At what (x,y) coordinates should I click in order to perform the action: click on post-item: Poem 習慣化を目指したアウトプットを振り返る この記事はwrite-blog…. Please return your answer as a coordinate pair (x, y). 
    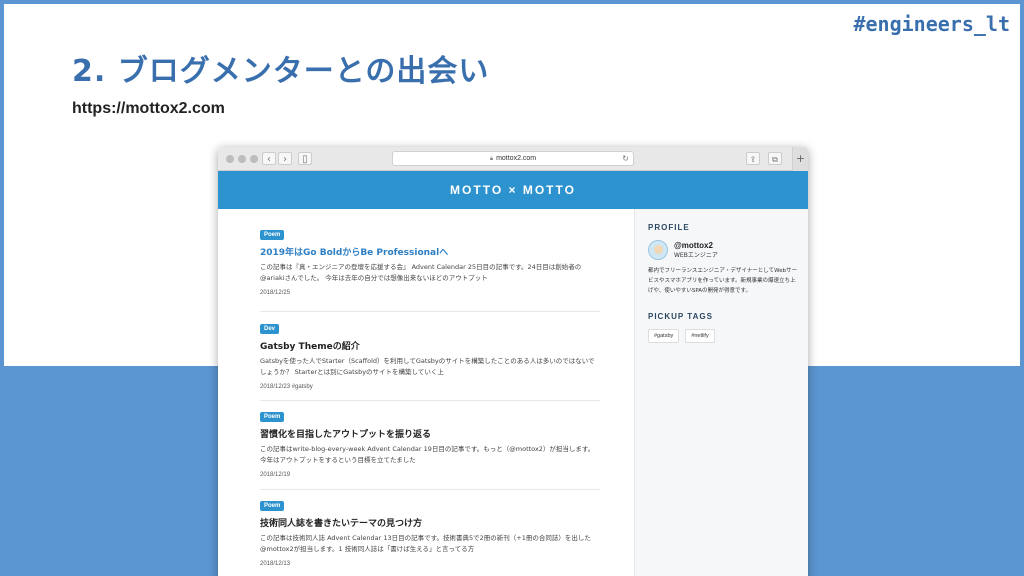
    Looking at the image, I should click on (430, 440).